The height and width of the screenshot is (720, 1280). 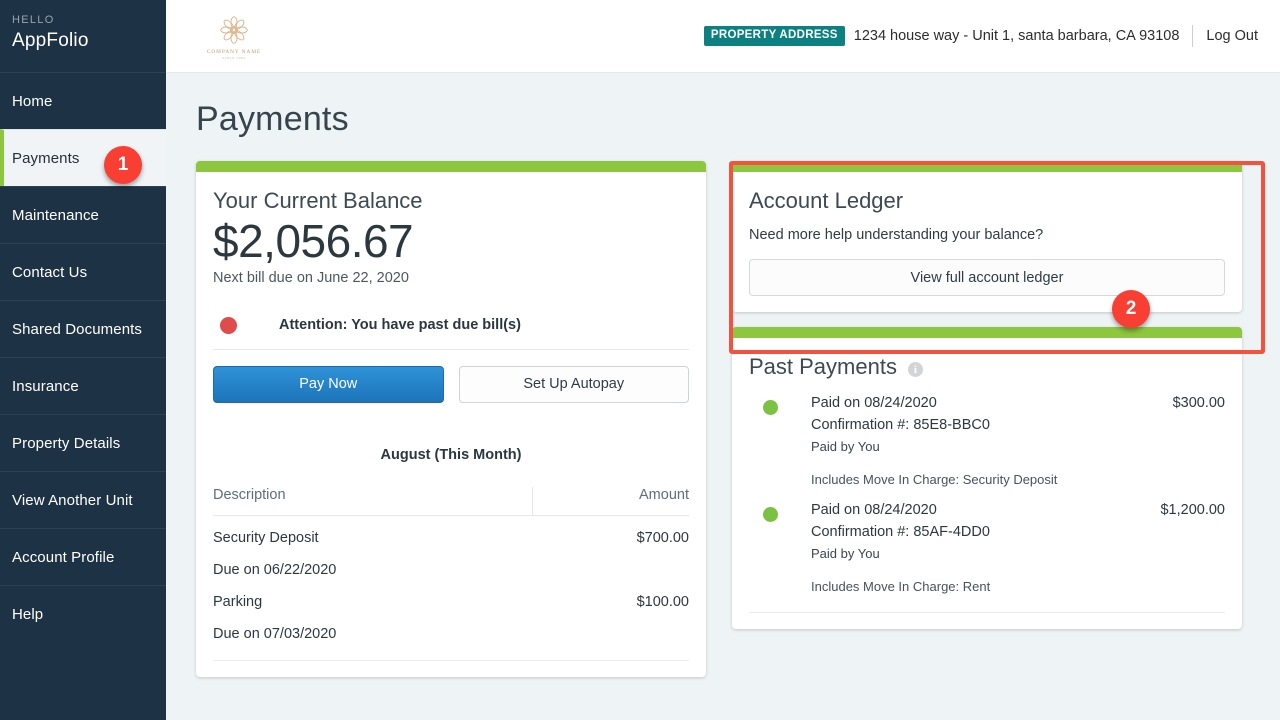 What do you see at coordinates (451, 384) in the screenshot?
I see `balance-actions: Pay Now Set Up Autopay` at bounding box center [451, 384].